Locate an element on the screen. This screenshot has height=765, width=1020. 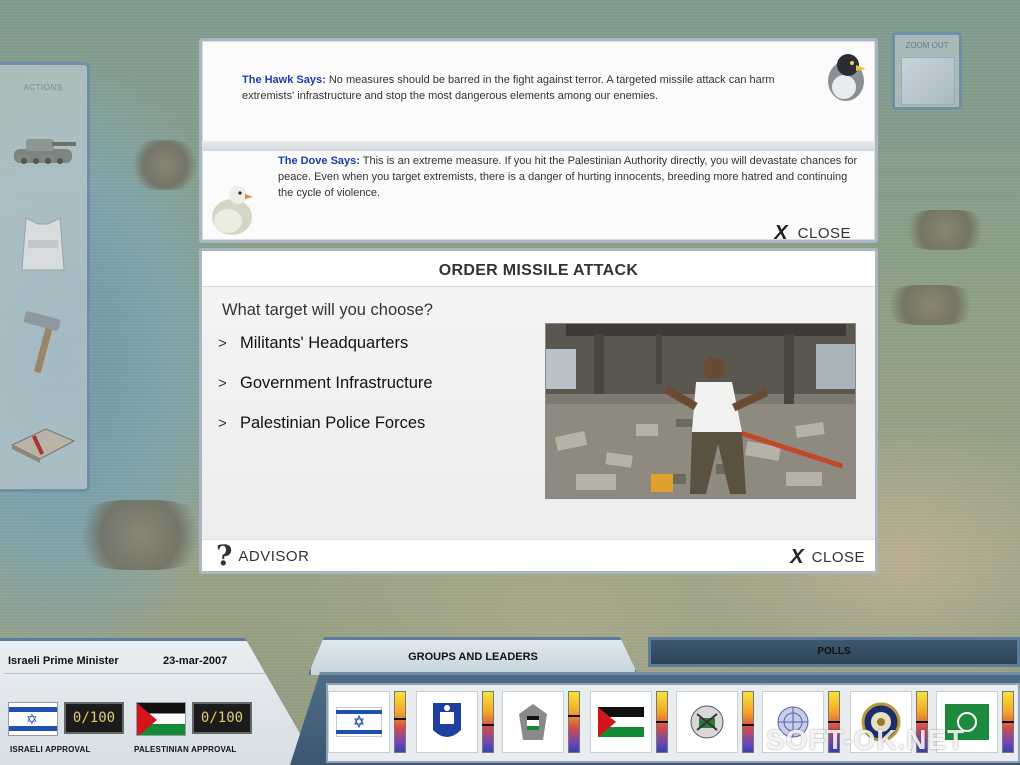
dove-icon is located at coordinates (233, 210).